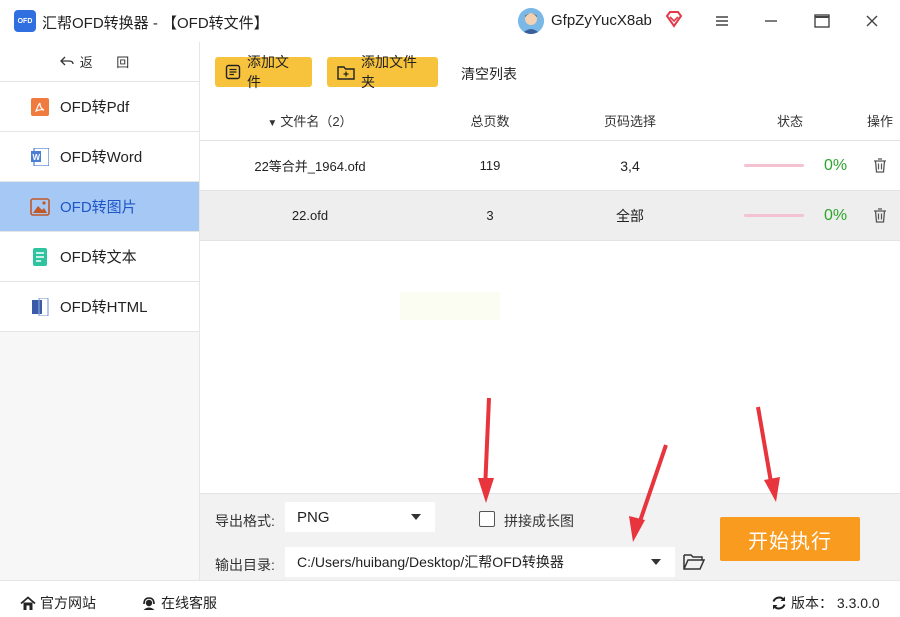 The height and width of the screenshot is (617, 900). What do you see at coordinates (531, 21) in the screenshot?
I see `avatar` at bounding box center [531, 21].